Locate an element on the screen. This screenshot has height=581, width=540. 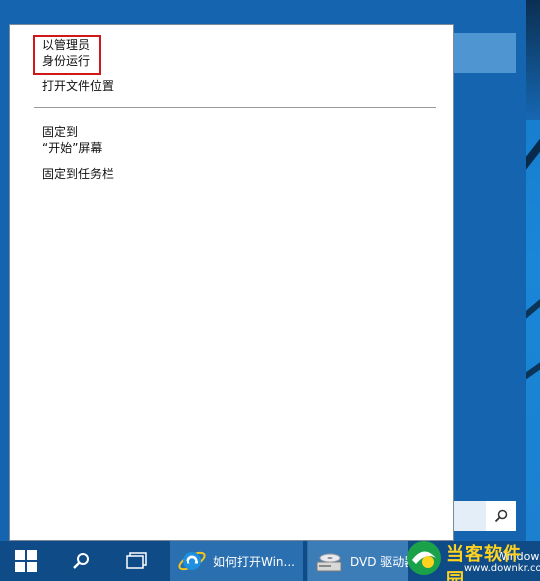
menu-item-label: 身份运行 is located at coordinates (66, 61).